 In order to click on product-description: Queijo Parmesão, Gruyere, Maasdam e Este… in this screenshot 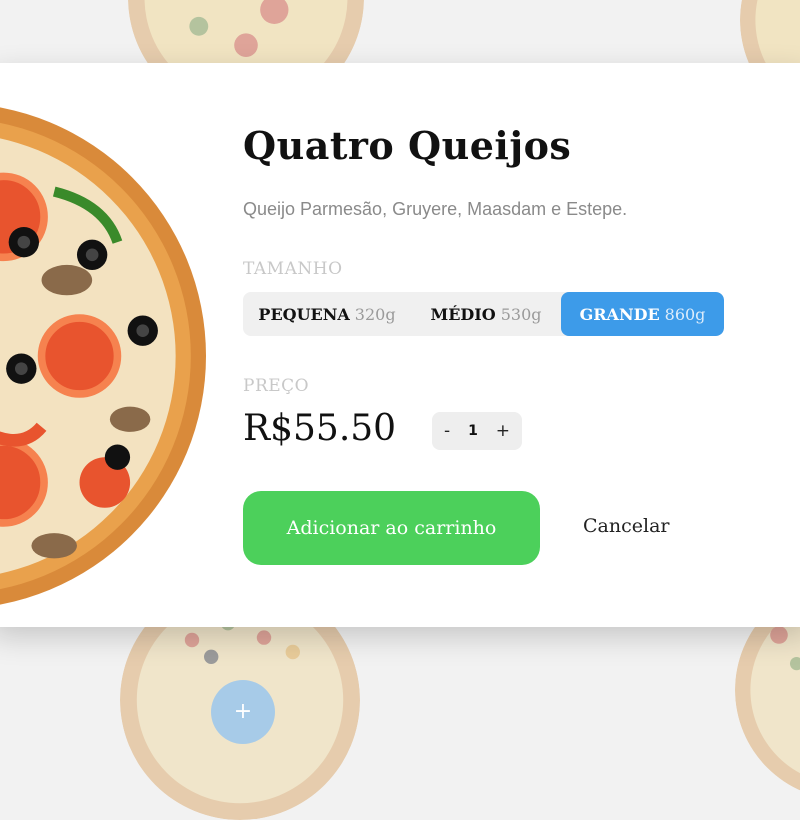, I will do `click(435, 209)`.